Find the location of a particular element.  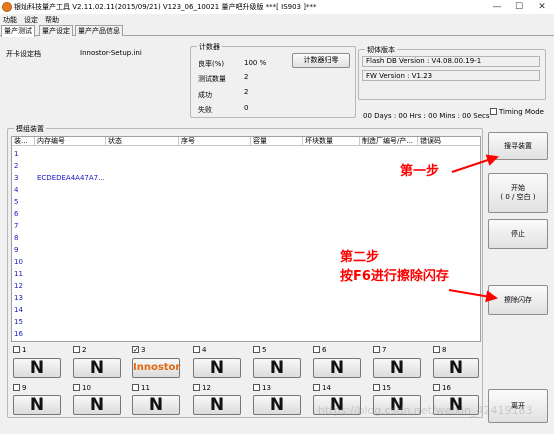

arrow-to-erase is located at coordinates (473, 296).